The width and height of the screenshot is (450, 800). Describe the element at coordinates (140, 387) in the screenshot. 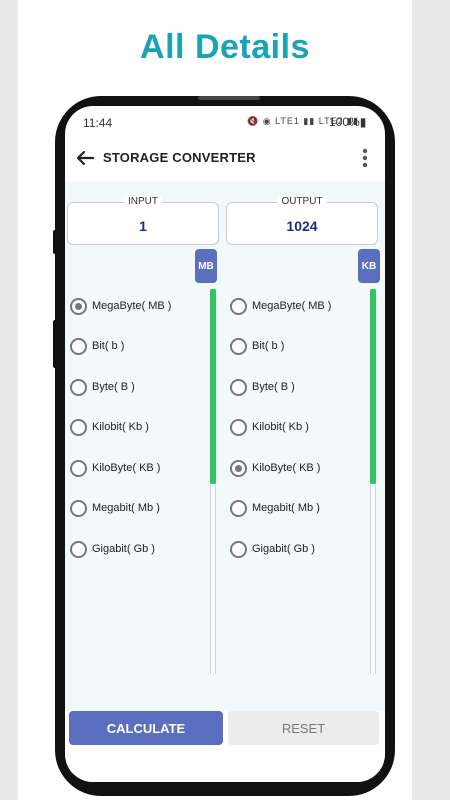

I see `input-unit-option: Byte( B )` at that location.